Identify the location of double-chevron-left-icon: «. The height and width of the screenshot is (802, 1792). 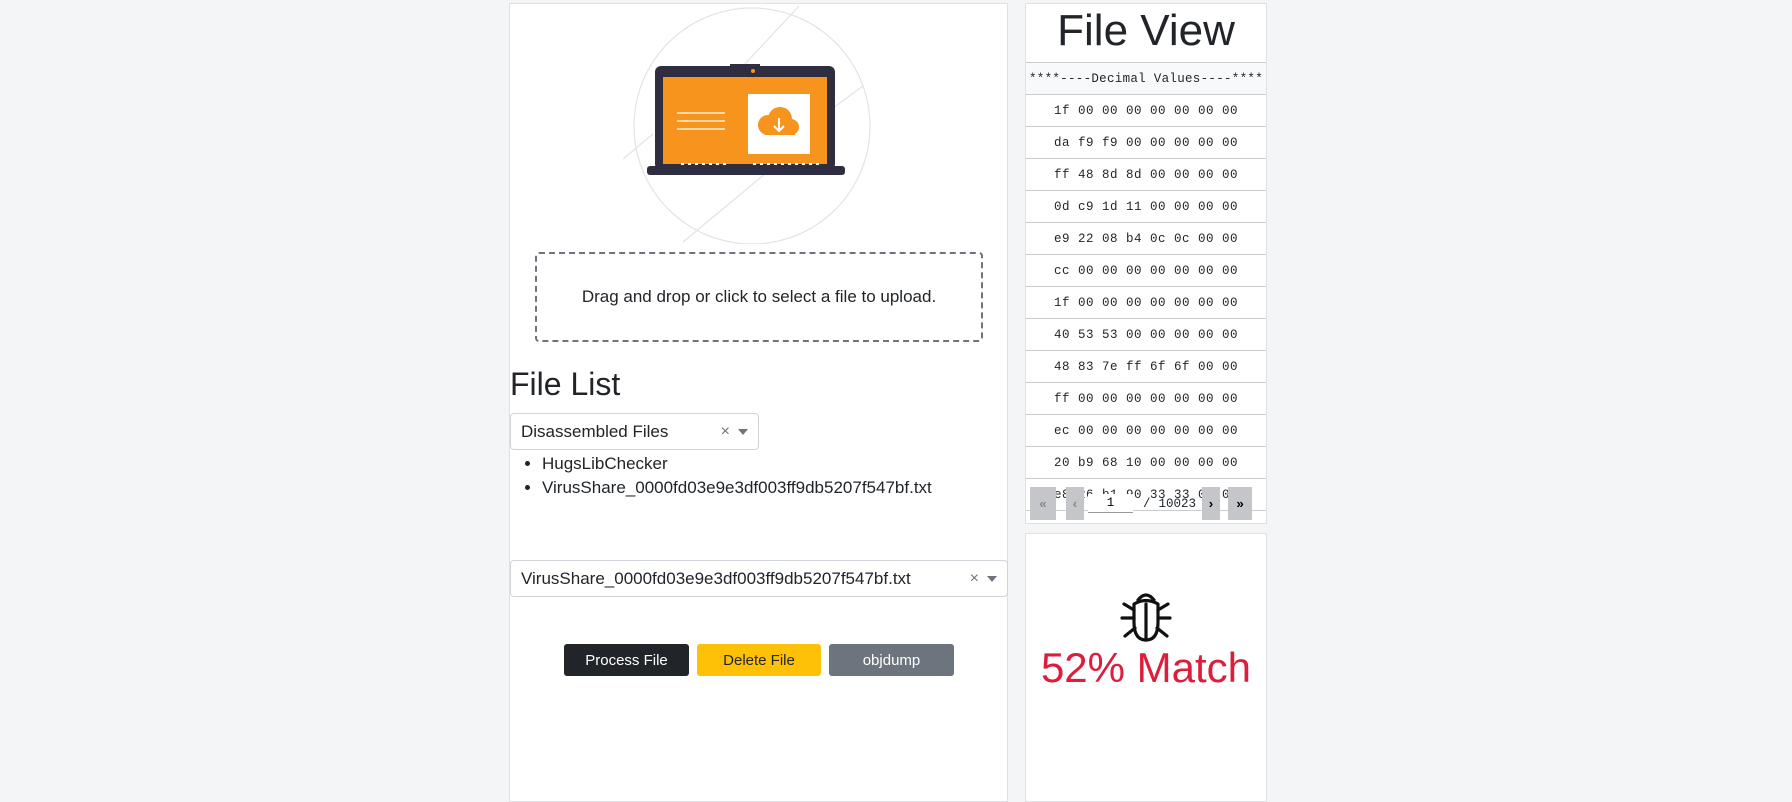
(1043, 503).